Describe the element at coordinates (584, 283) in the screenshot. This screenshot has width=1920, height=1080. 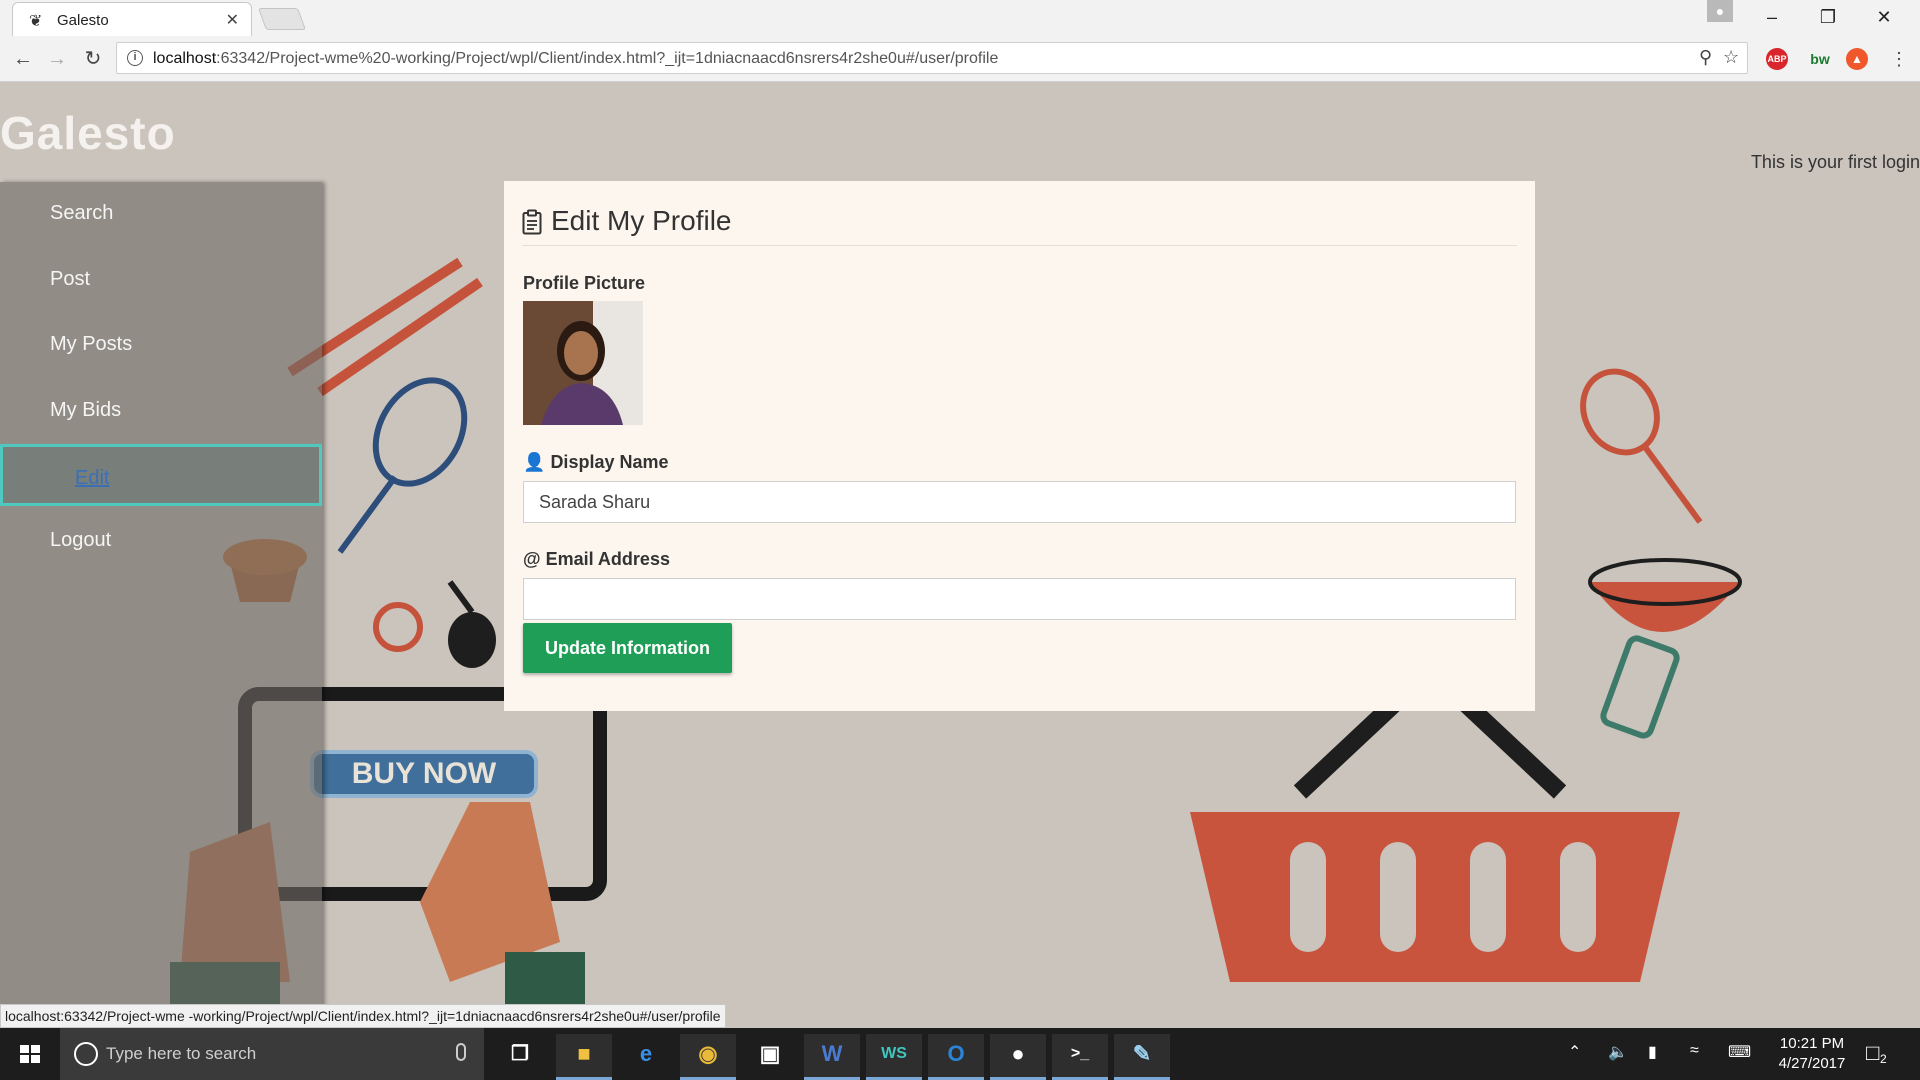
I see `profile-picture-label: Profile Picture` at that location.